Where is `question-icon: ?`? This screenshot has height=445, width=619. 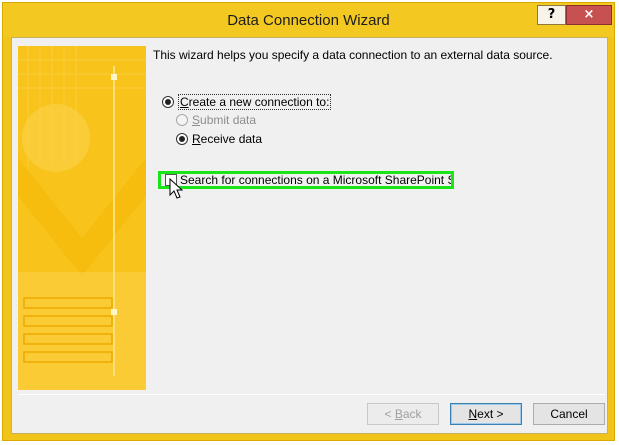 question-icon: ? is located at coordinates (551, 14).